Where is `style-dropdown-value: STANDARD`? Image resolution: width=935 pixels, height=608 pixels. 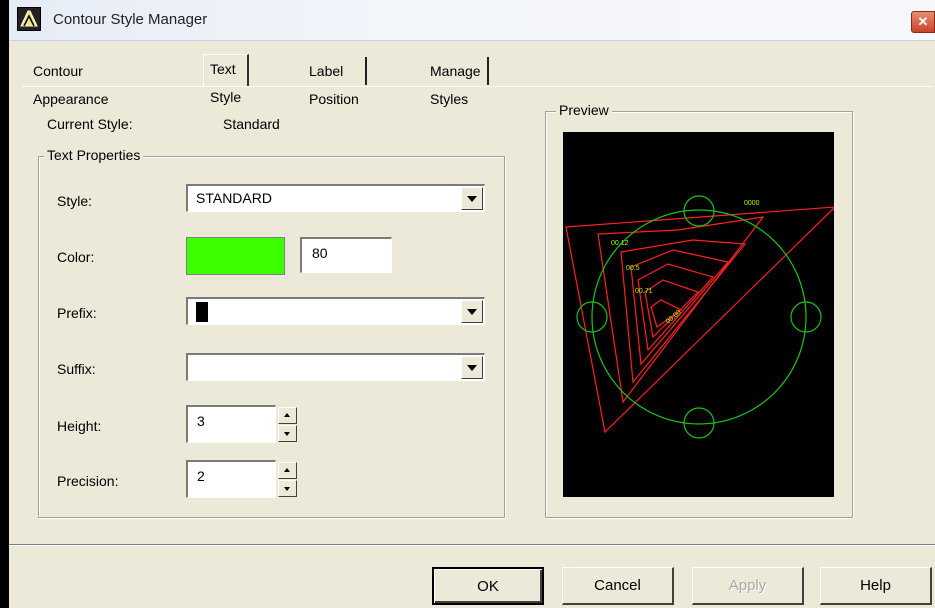 style-dropdown-value: STANDARD is located at coordinates (234, 198).